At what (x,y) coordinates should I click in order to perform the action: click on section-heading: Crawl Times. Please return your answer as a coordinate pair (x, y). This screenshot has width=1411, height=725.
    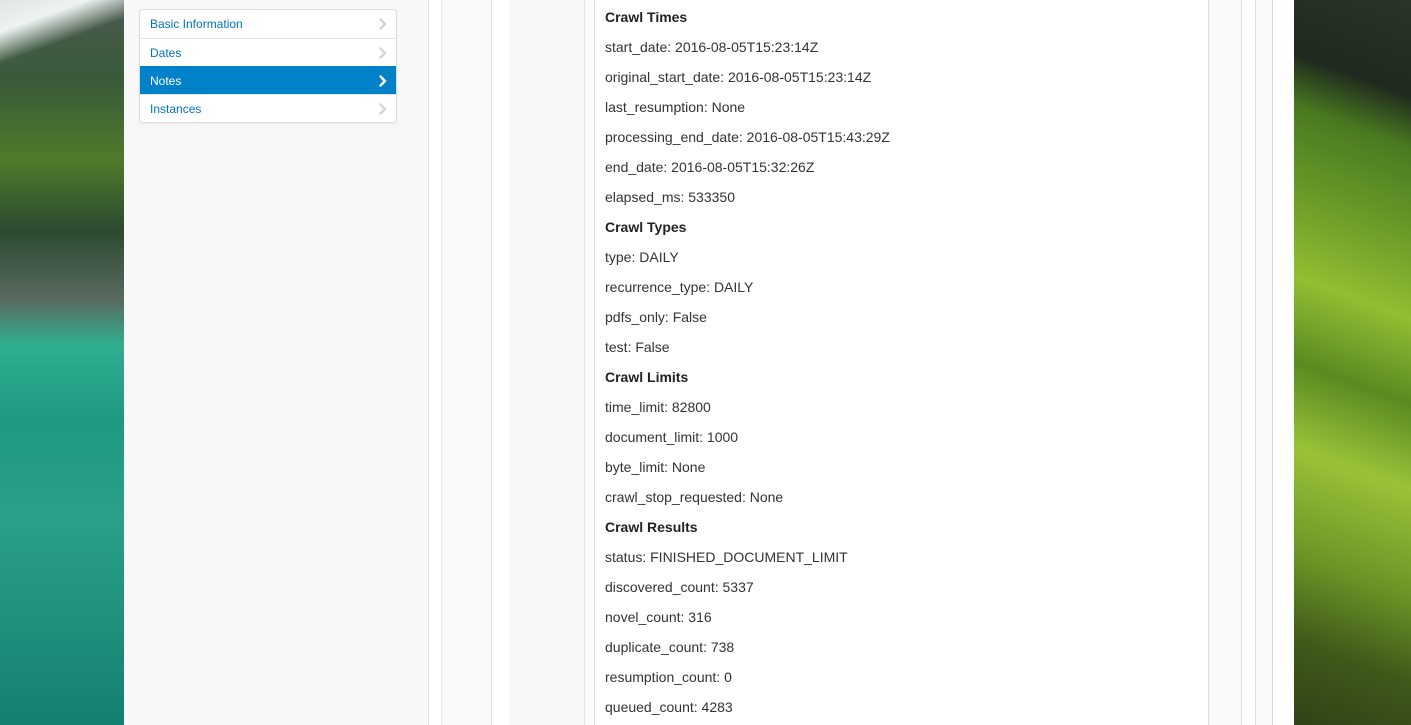
    Looking at the image, I should click on (646, 17).